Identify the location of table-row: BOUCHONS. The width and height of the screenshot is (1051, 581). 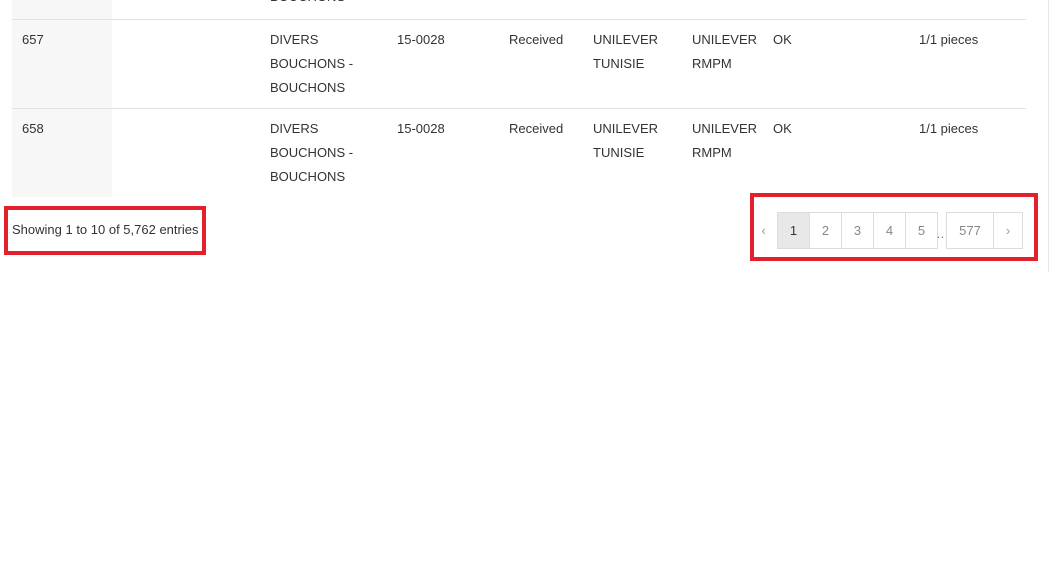
(519, 10).